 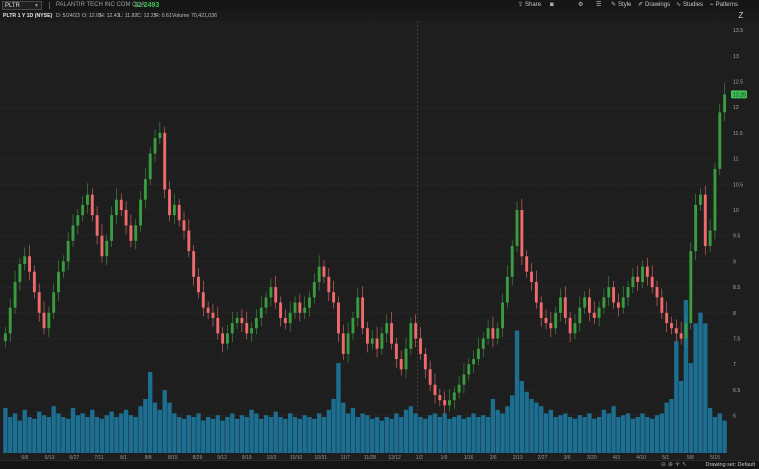 I want to click on style-button: ✎ Style, so click(x=621, y=5).